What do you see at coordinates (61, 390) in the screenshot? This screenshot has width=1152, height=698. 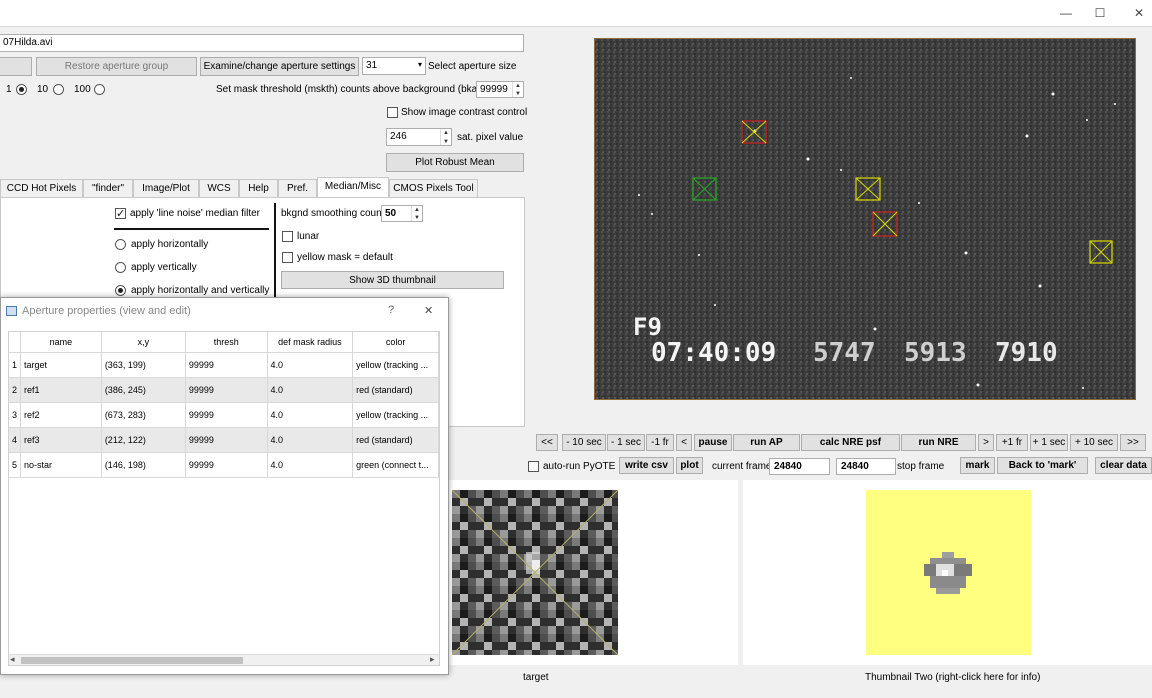 I see `cell-name: ref1` at bounding box center [61, 390].